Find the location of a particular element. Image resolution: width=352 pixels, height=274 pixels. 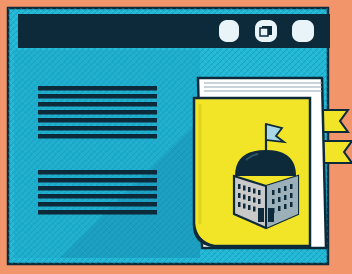

titlebar-buttons is located at coordinates (266, 31).